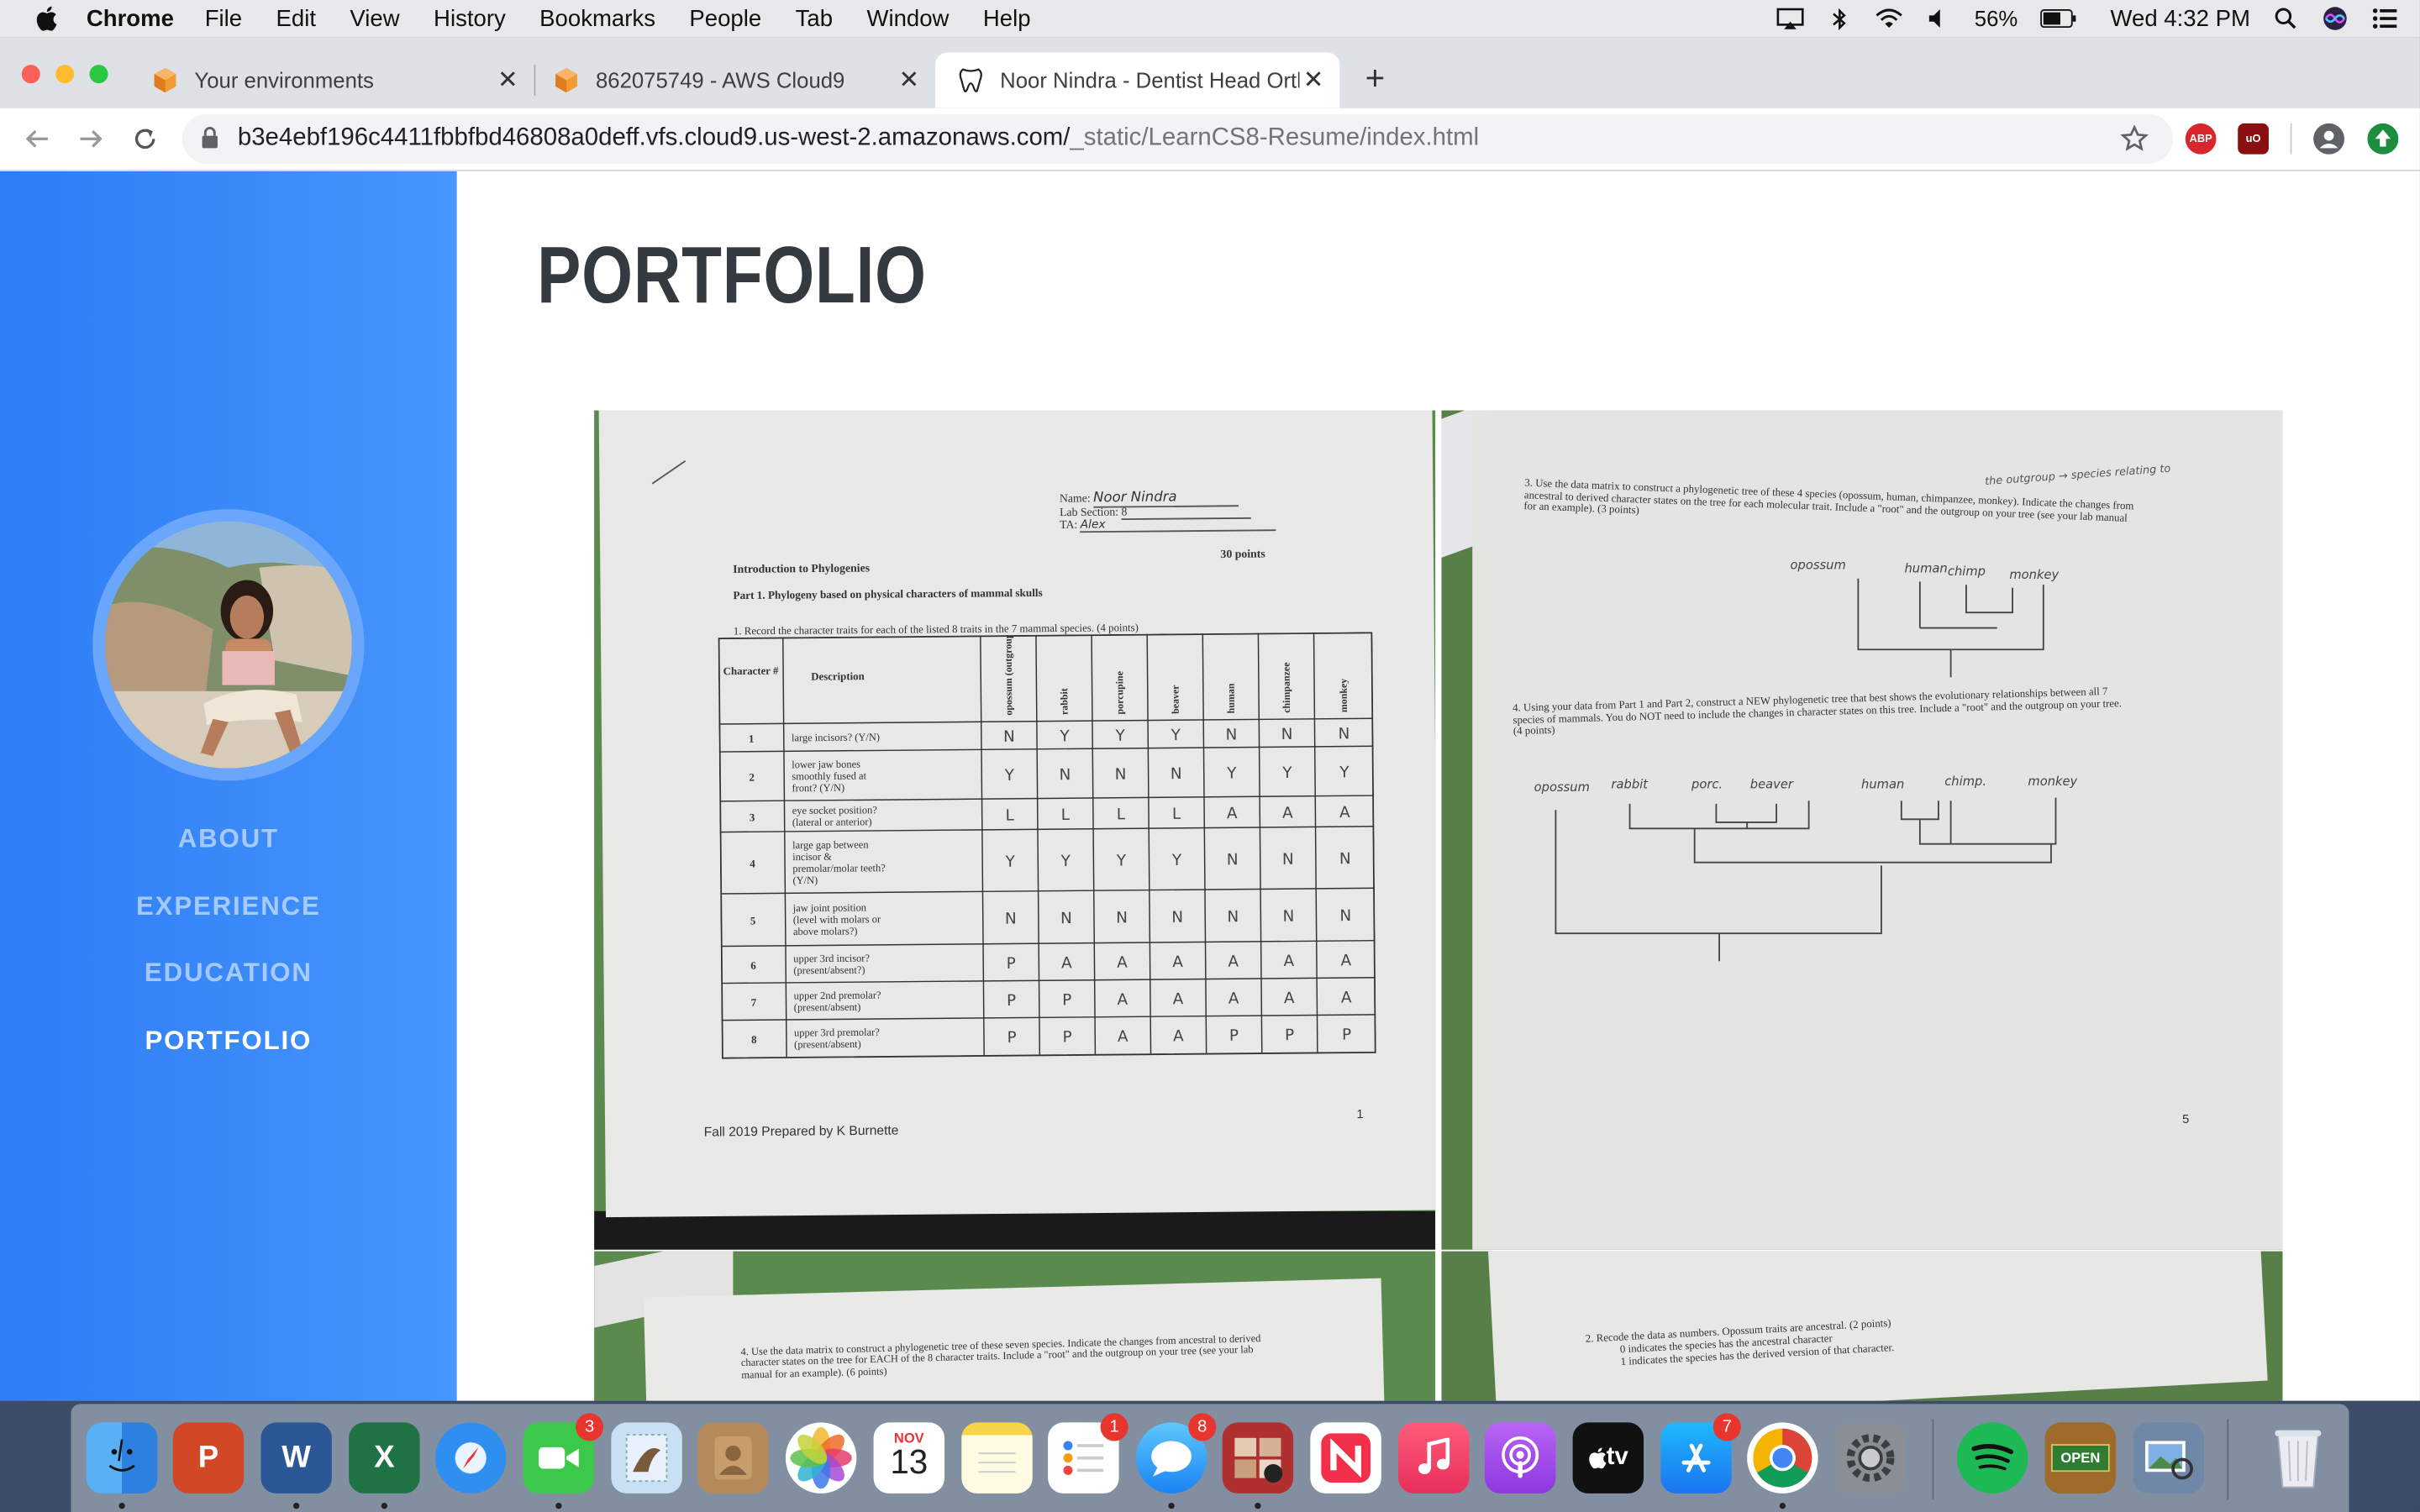 The width and height of the screenshot is (2420, 1512). I want to click on apple-tv-icon: tv, so click(1608, 1458).